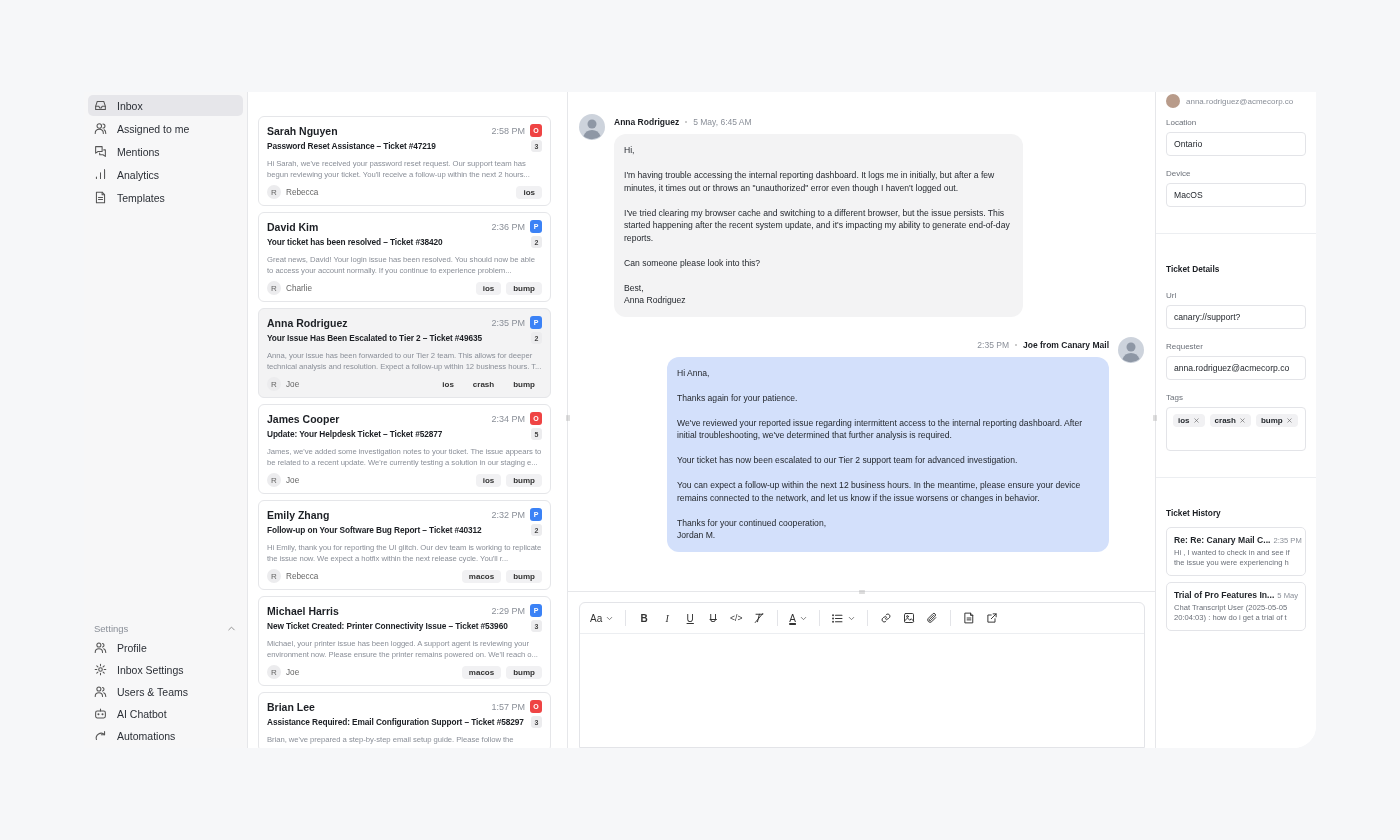 This screenshot has height=840, width=1400. What do you see at coordinates (508, 514) in the screenshot?
I see `ticket-time: 2:32 PM` at bounding box center [508, 514].